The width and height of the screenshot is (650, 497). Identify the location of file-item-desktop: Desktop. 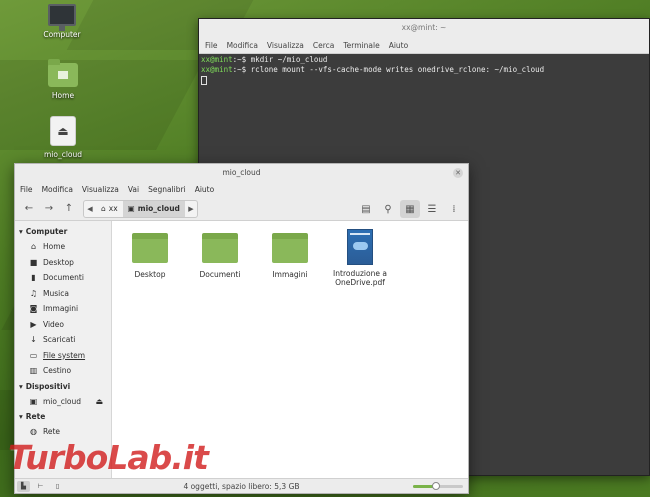
(150, 256).